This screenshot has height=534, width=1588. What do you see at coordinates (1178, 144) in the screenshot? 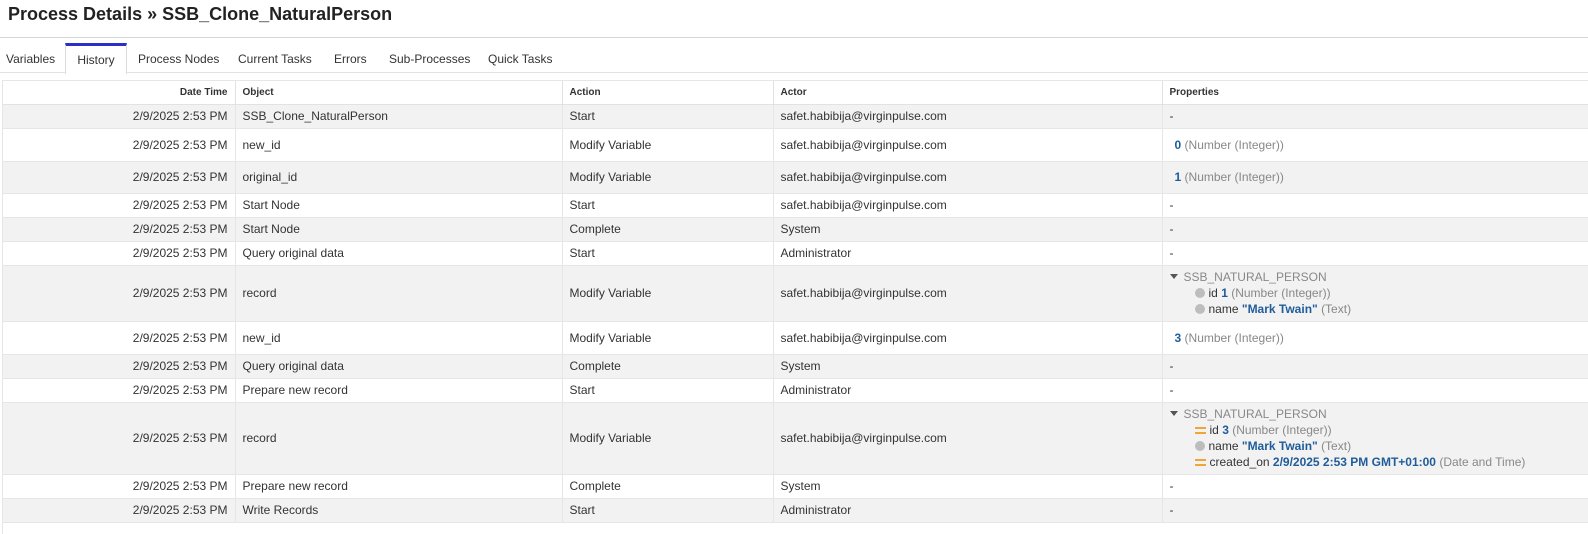
I see `property-value: 0` at bounding box center [1178, 144].